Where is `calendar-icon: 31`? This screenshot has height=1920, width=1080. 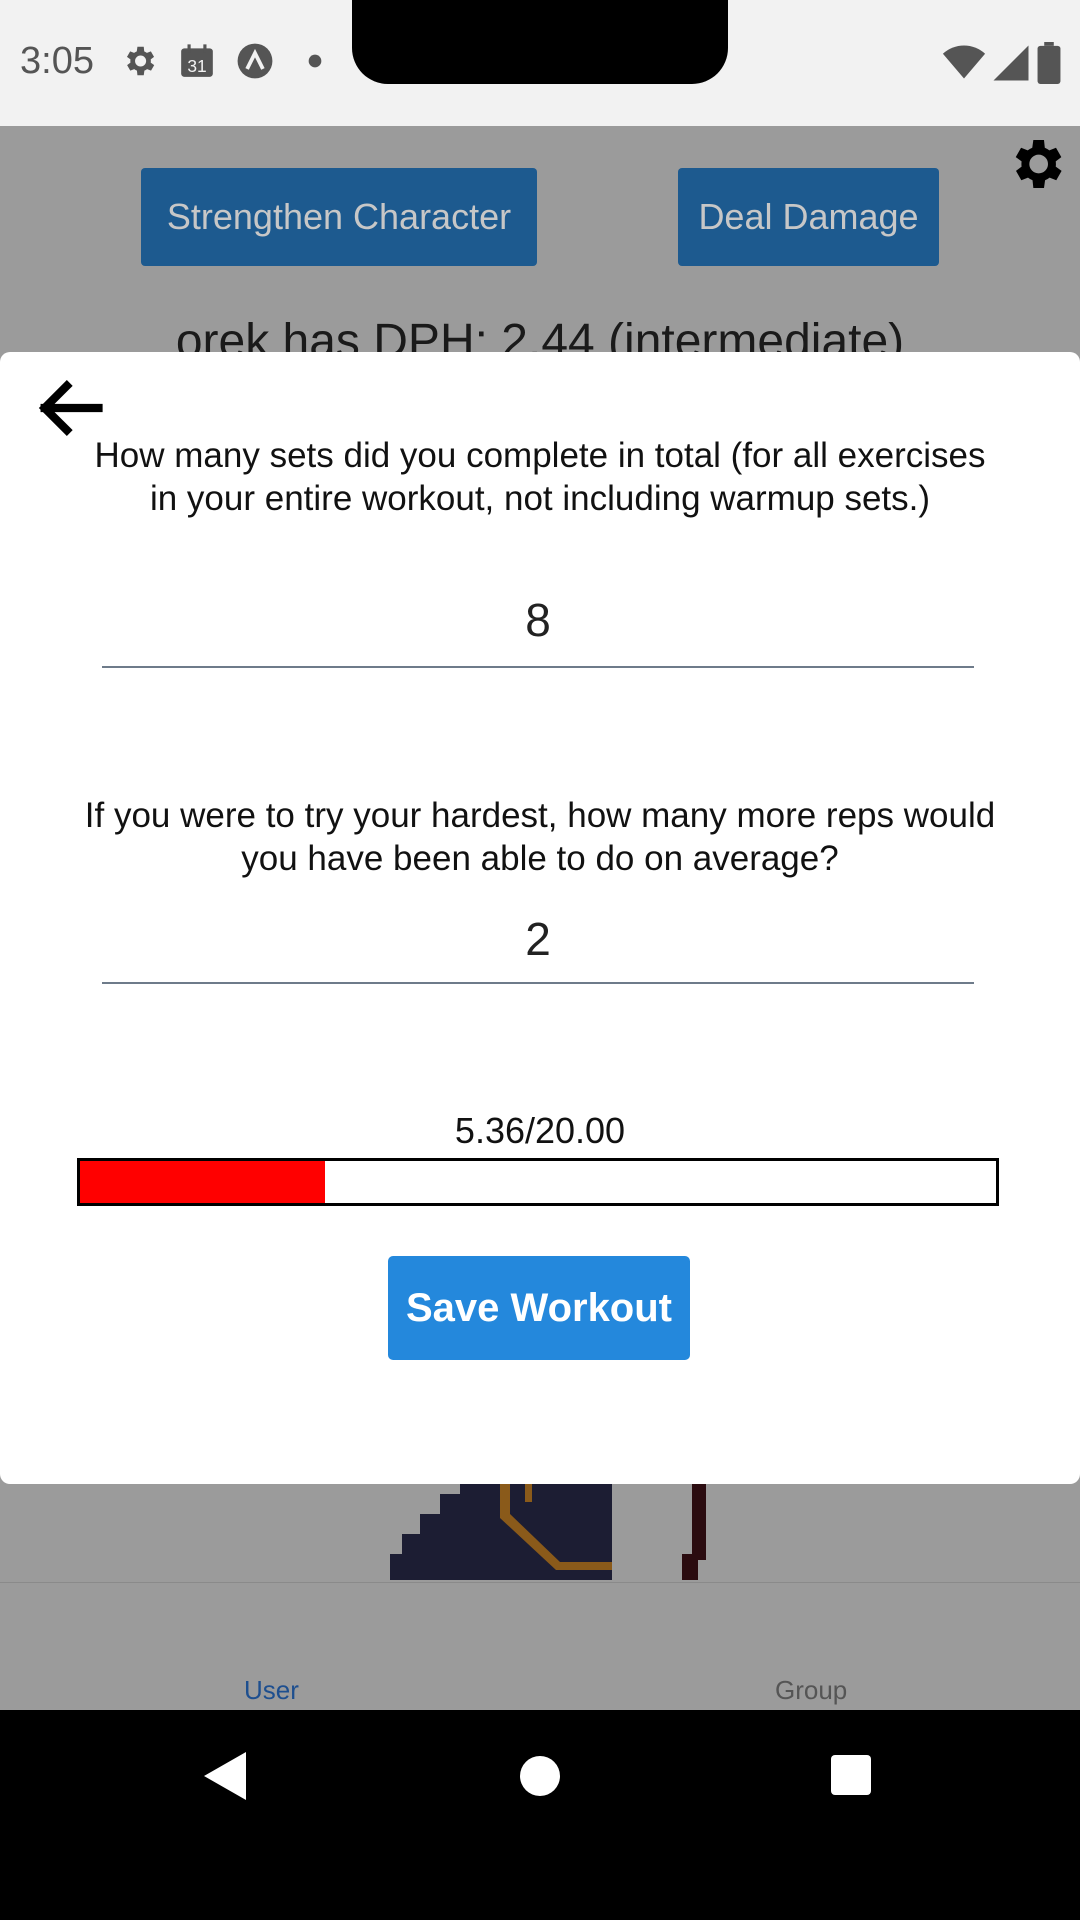 calendar-icon: 31 is located at coordinates (197, 60).